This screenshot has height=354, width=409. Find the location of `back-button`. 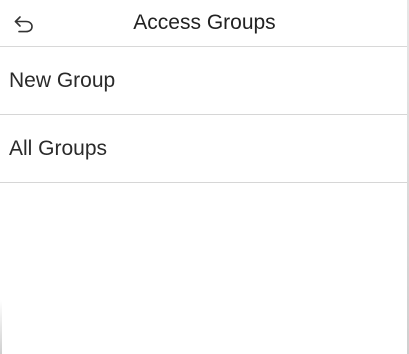

back-button is located at coordinates (24, 24).